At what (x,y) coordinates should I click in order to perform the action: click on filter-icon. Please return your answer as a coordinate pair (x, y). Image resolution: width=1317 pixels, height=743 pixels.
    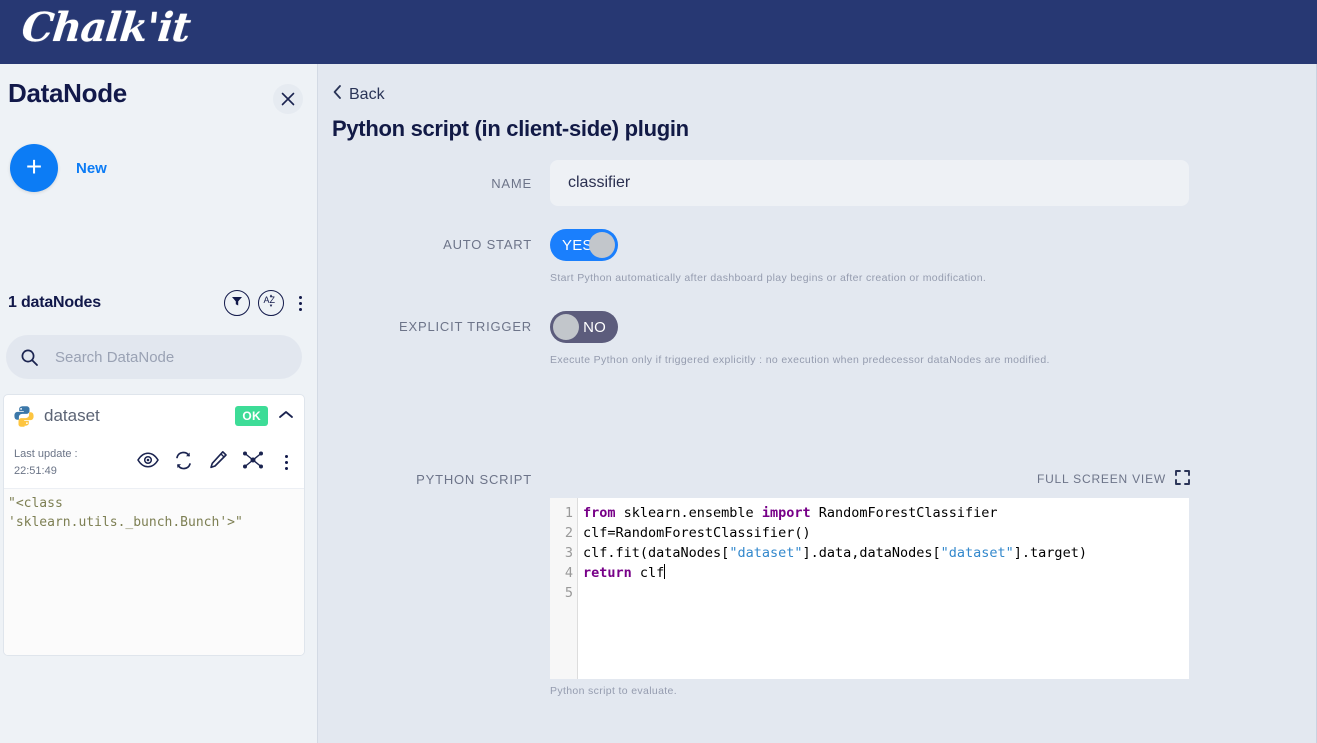
    Looking at the image, I should click on (237, 303).